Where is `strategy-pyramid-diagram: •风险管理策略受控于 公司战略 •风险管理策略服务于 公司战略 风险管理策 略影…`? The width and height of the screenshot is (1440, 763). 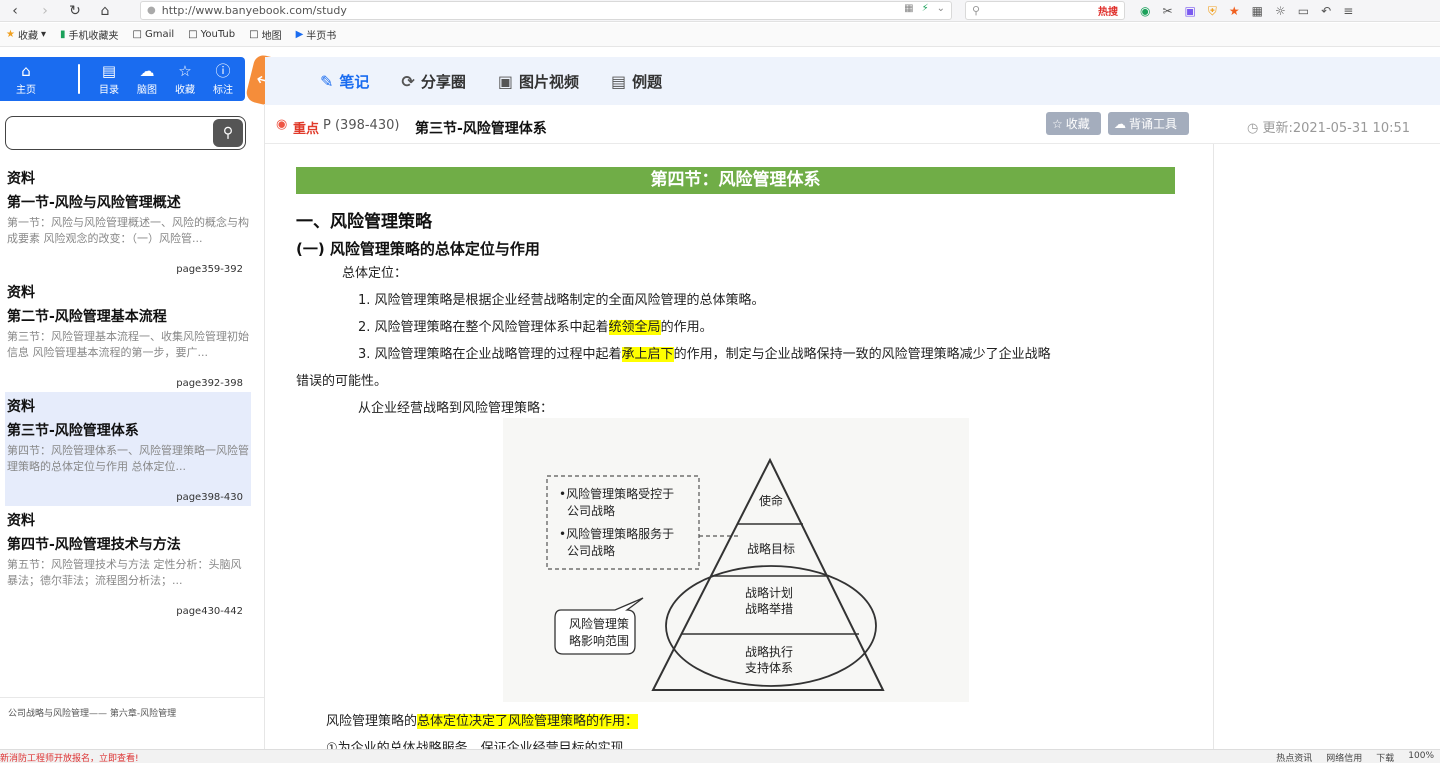
strategy-pyramid-diagram: •风险管理策略受控于 公司战略 •风险管理策略服务于 公司战略 风险管理策 略影… is located at coordinates (736, 560).